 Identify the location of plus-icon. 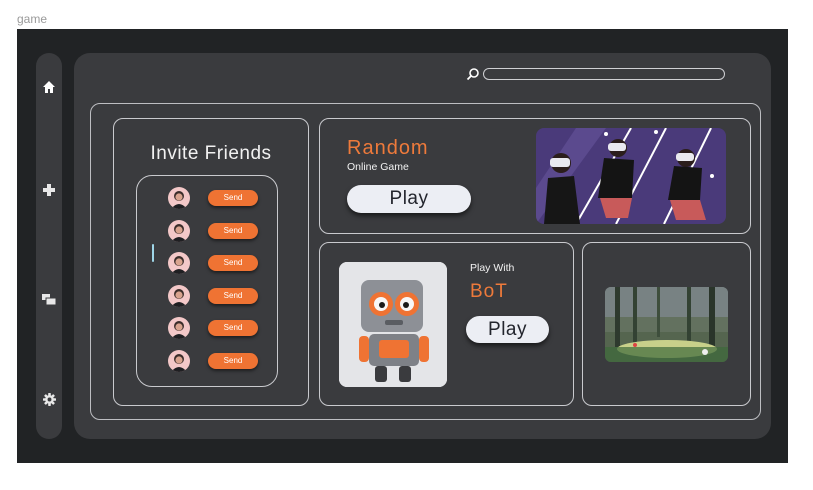
(49, 190).